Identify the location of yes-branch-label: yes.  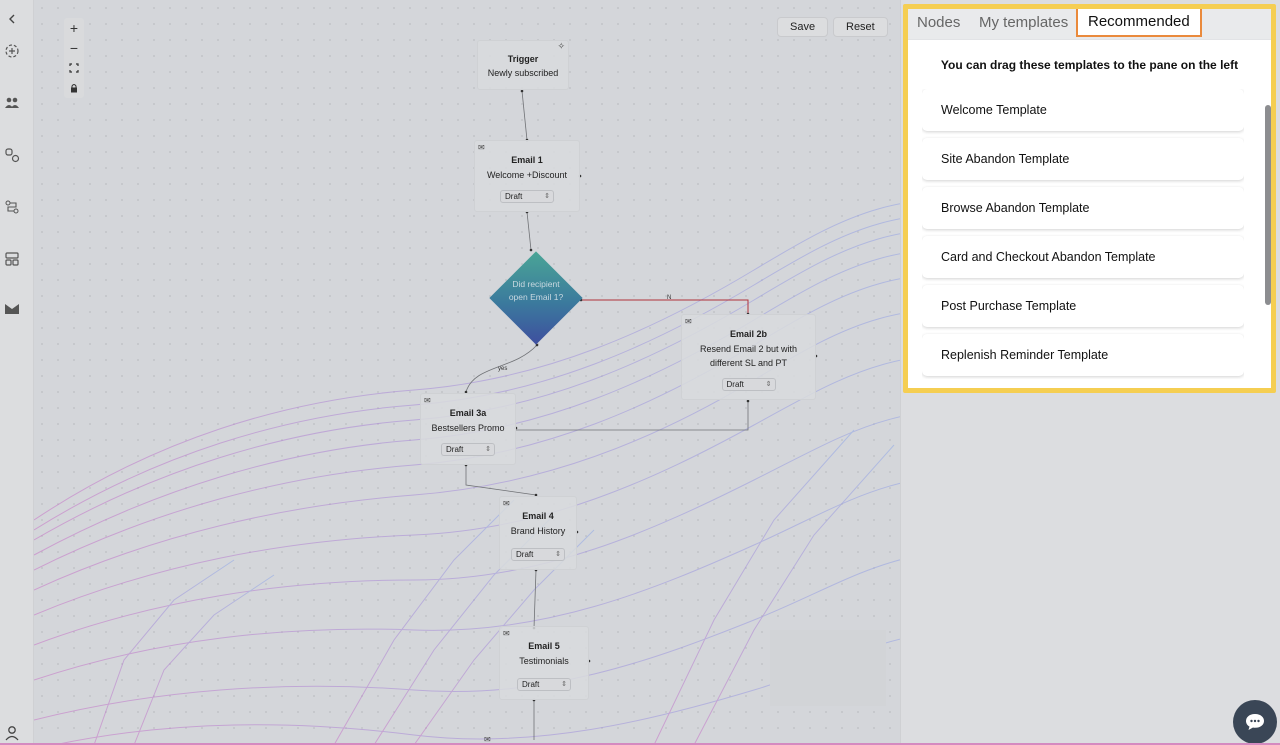
(503, 369).